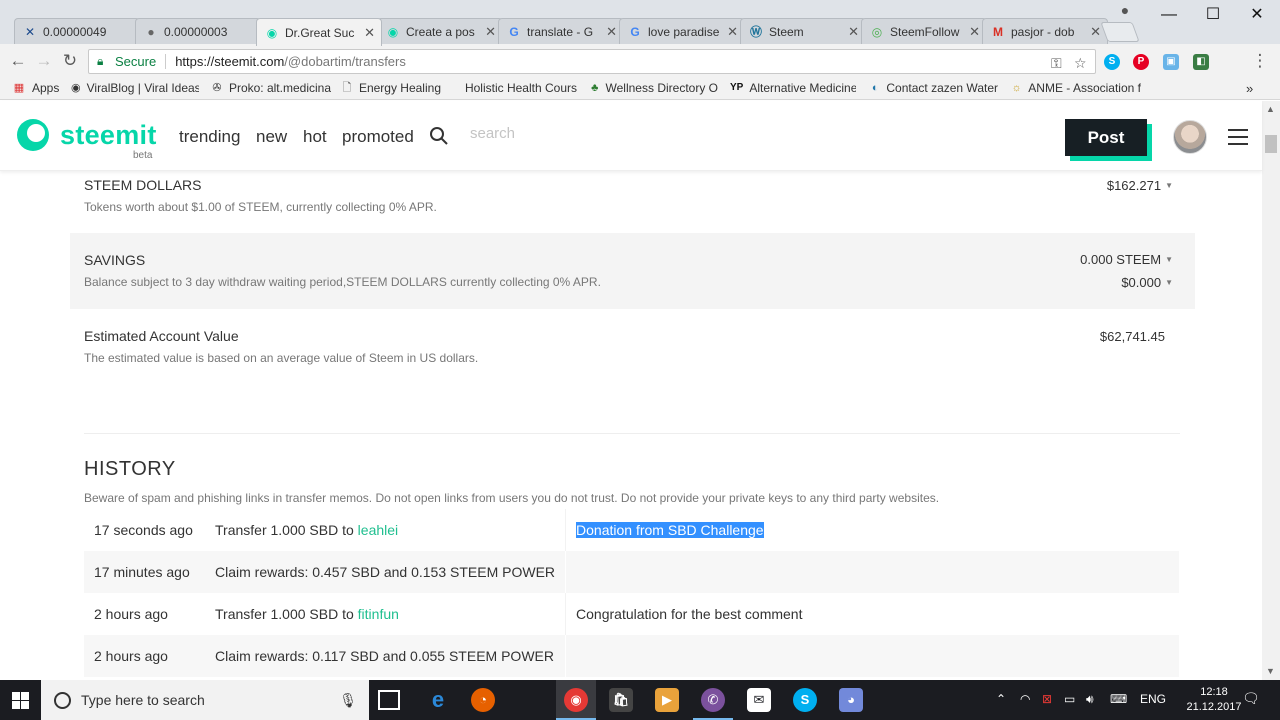  Describe the element at coordinates (70, 61) in the screenshot. I see `reload-icon: ↻` at that location.